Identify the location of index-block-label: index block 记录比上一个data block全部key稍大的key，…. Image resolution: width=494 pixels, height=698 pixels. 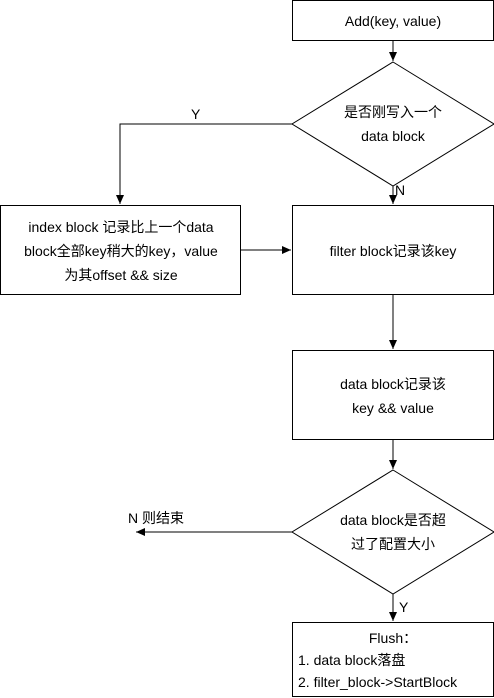
(121, 250).